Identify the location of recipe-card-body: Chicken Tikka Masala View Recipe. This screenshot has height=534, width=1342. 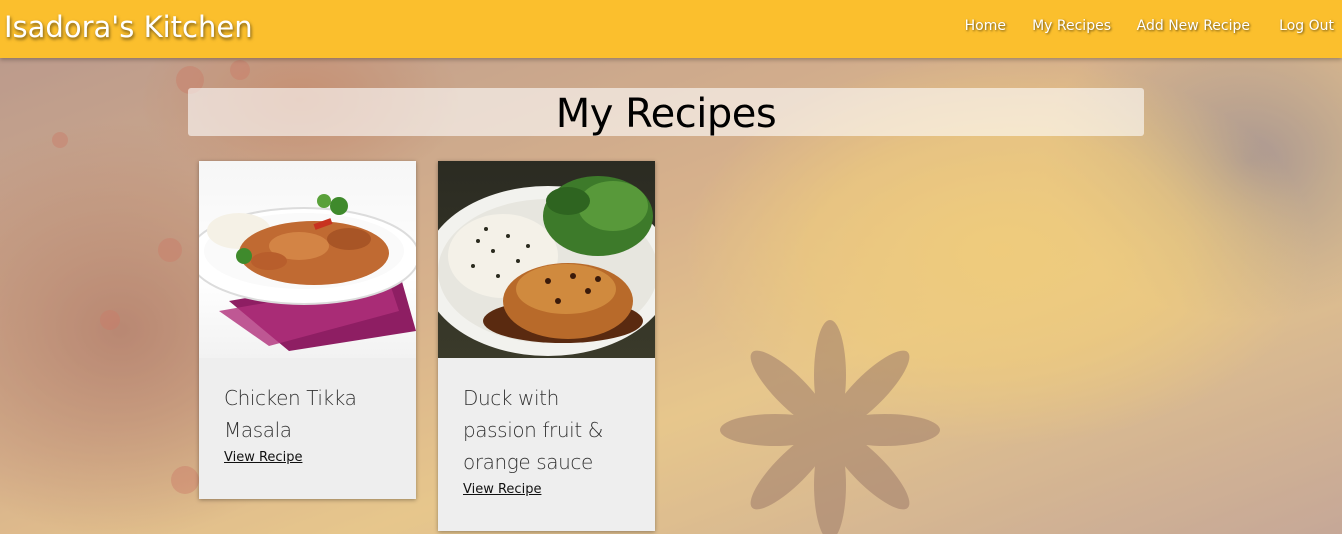
(307, 411).